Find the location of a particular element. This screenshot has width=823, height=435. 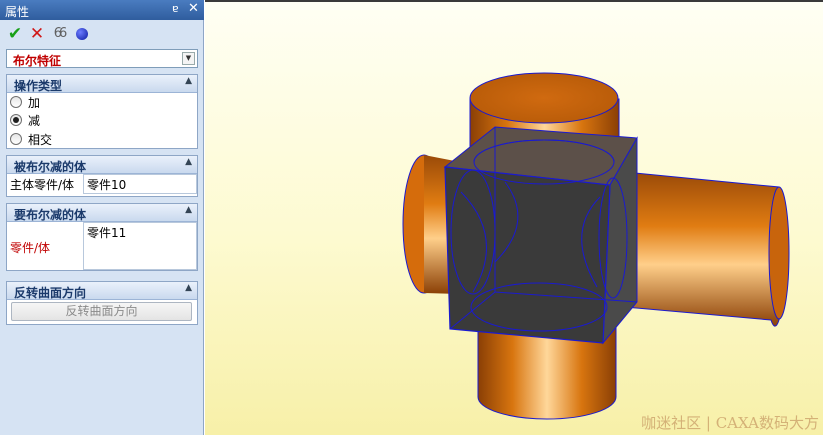

radio-circle-selected is located at coordinates (16, 120).